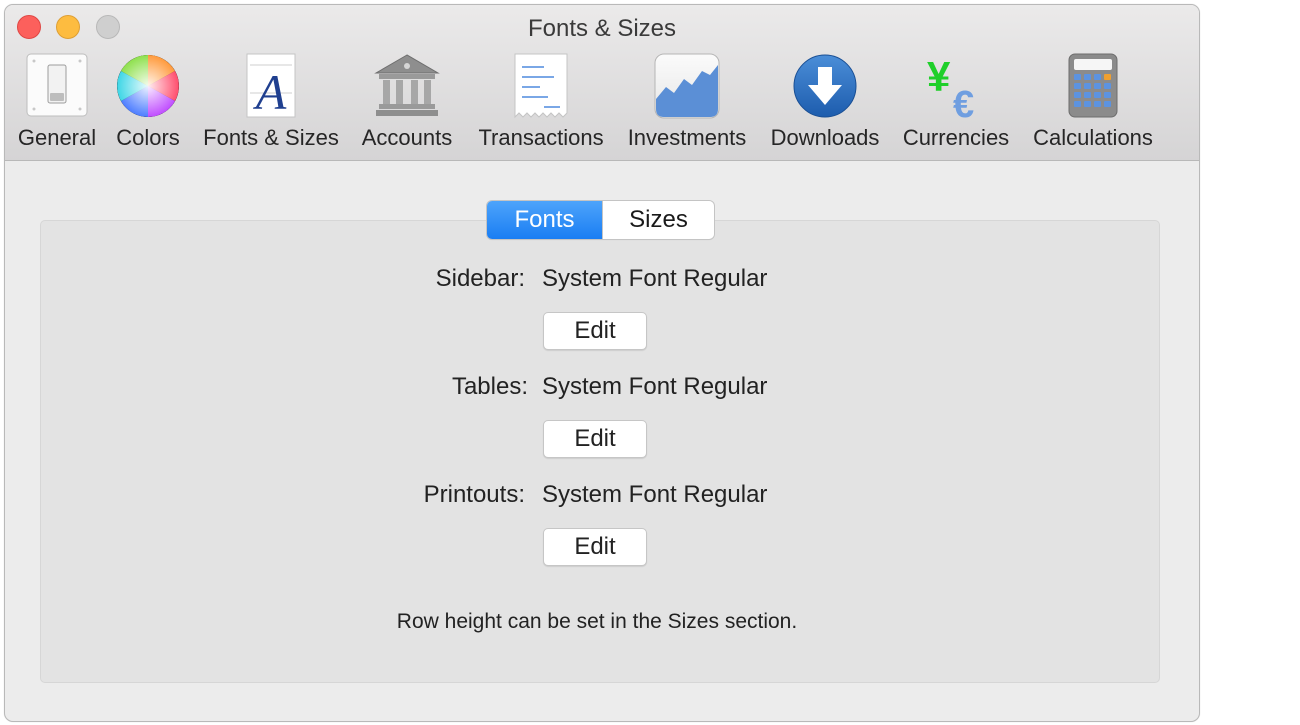  Describe the element at coordinates (655, 494) in the screenshot. I see `printouts-font-value: System Font Regular` at that location.